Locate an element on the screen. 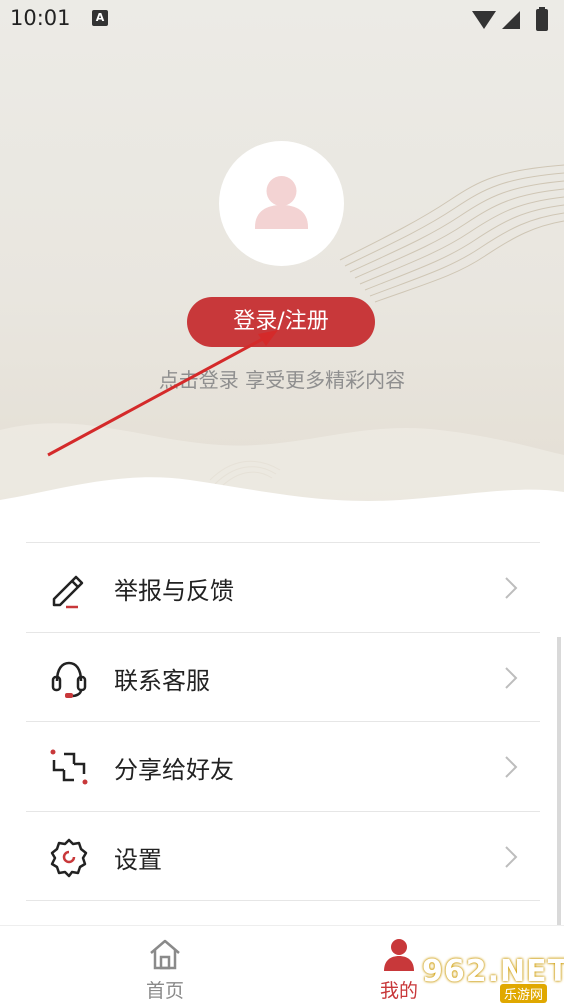 Image resolution: width=564 pixels, height=1004 pixels. home-icon is located at coordinates (165, 954).